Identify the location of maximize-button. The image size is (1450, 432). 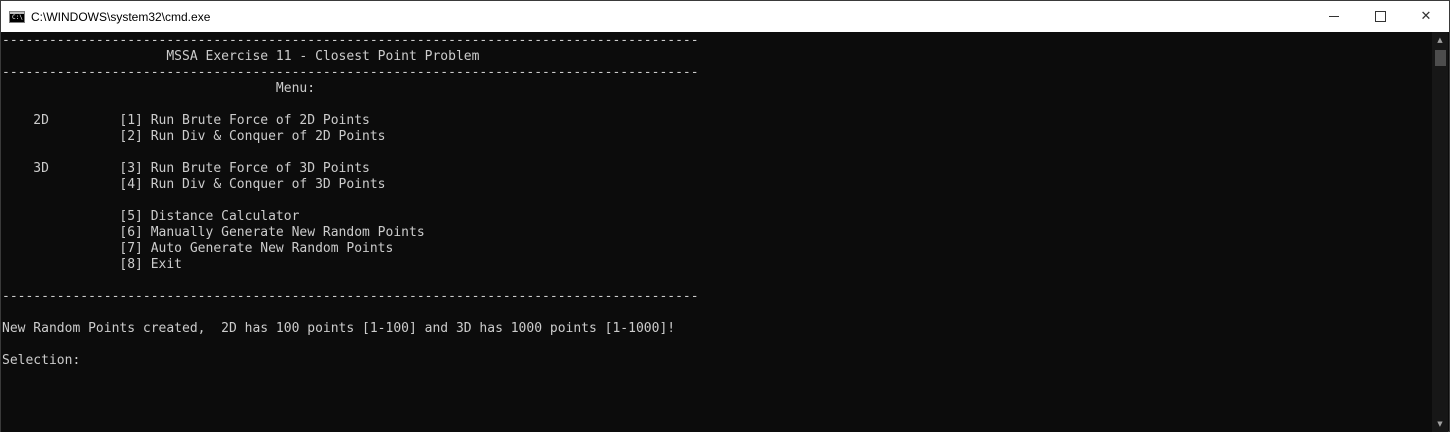
(1380, 16).